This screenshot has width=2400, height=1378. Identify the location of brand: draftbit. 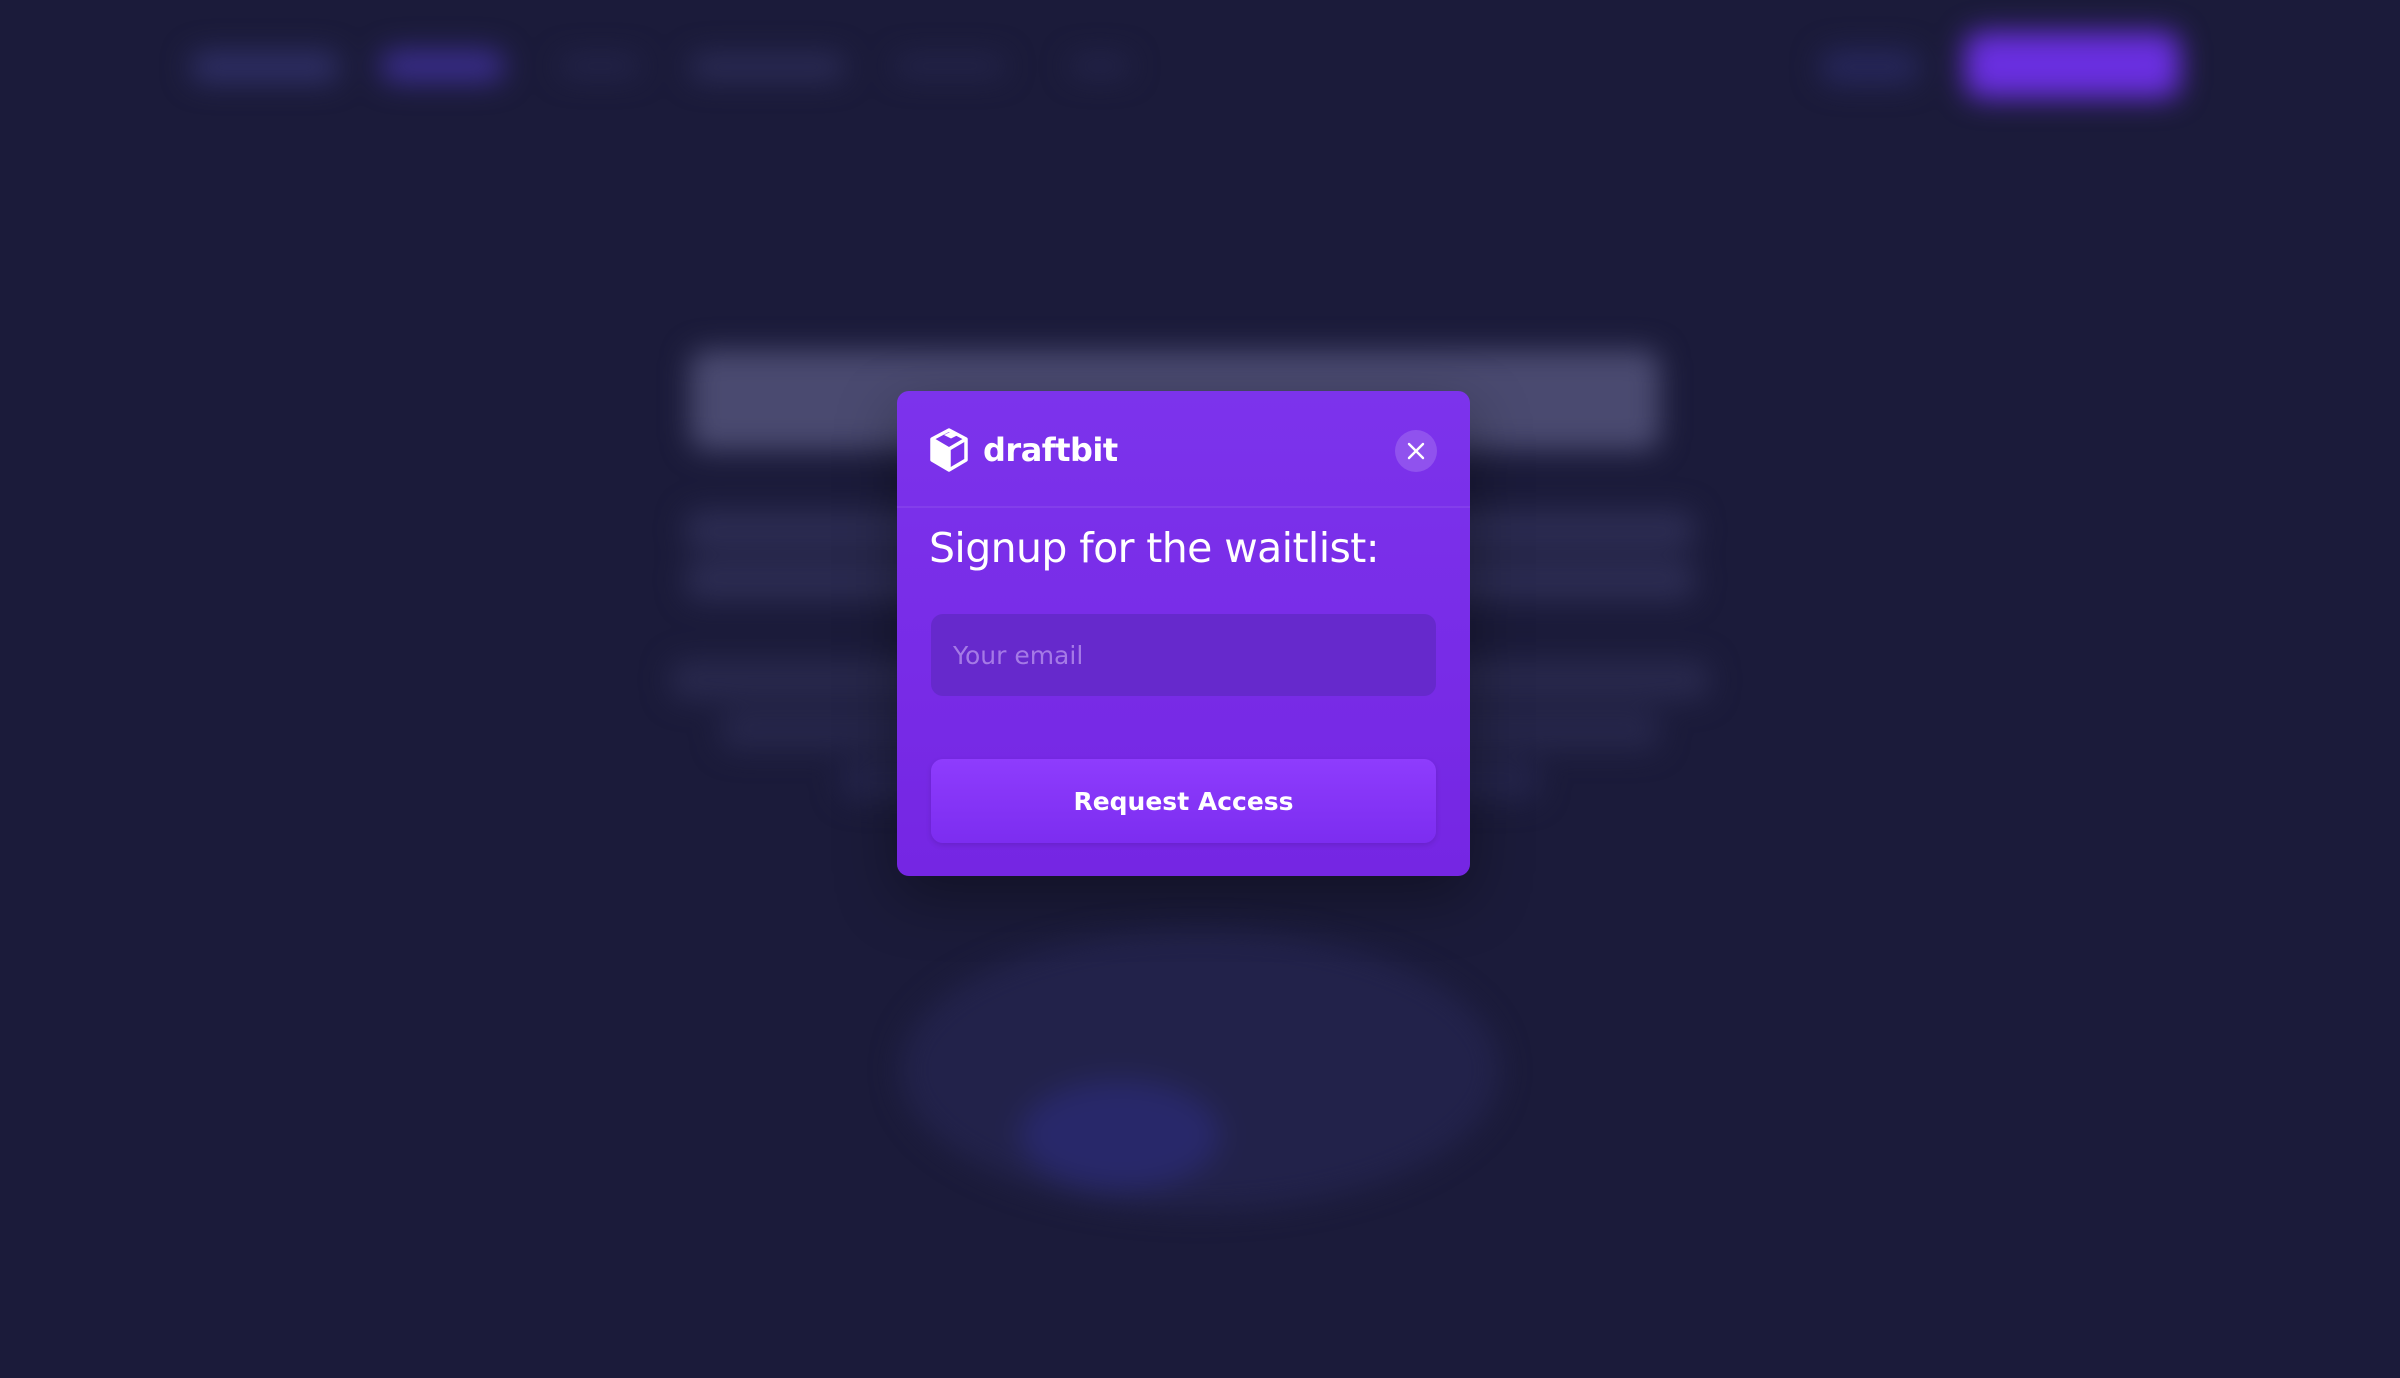
(1023, 450).